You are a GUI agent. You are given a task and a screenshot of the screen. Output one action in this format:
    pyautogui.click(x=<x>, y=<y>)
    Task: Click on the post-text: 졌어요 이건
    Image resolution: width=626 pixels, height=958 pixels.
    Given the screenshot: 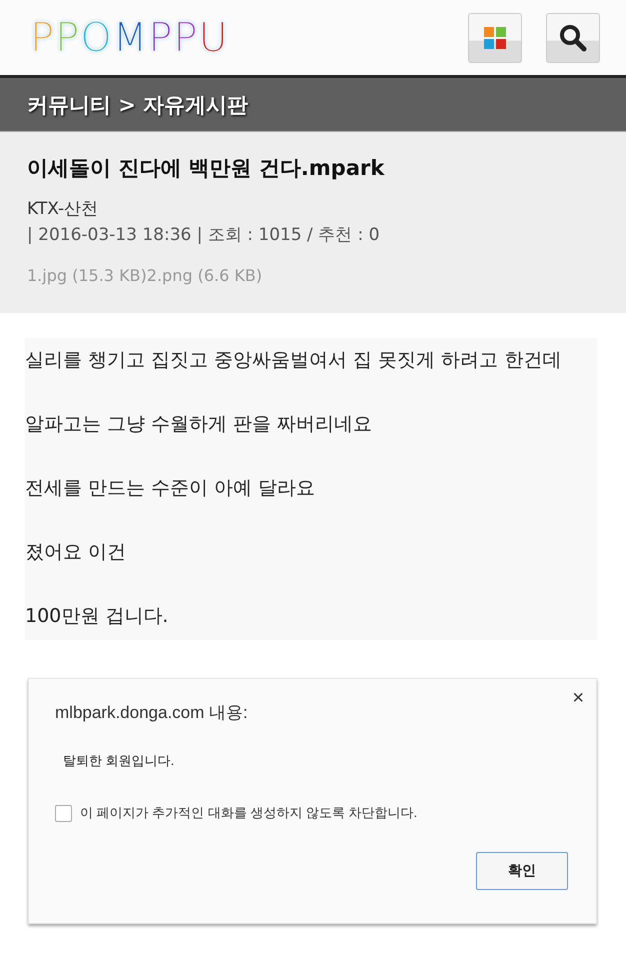 What is the action you would take?
    pyautogui.click(x=76, y=552)
    